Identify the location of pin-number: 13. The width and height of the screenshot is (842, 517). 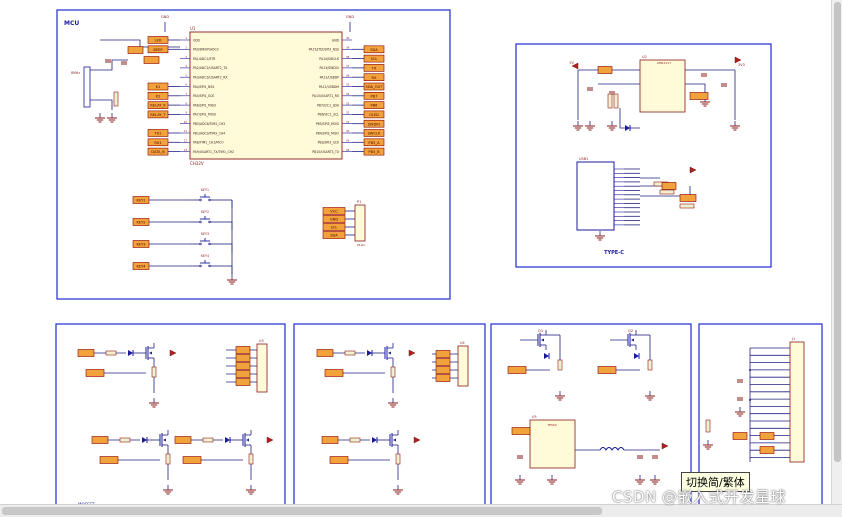
(186, 150).